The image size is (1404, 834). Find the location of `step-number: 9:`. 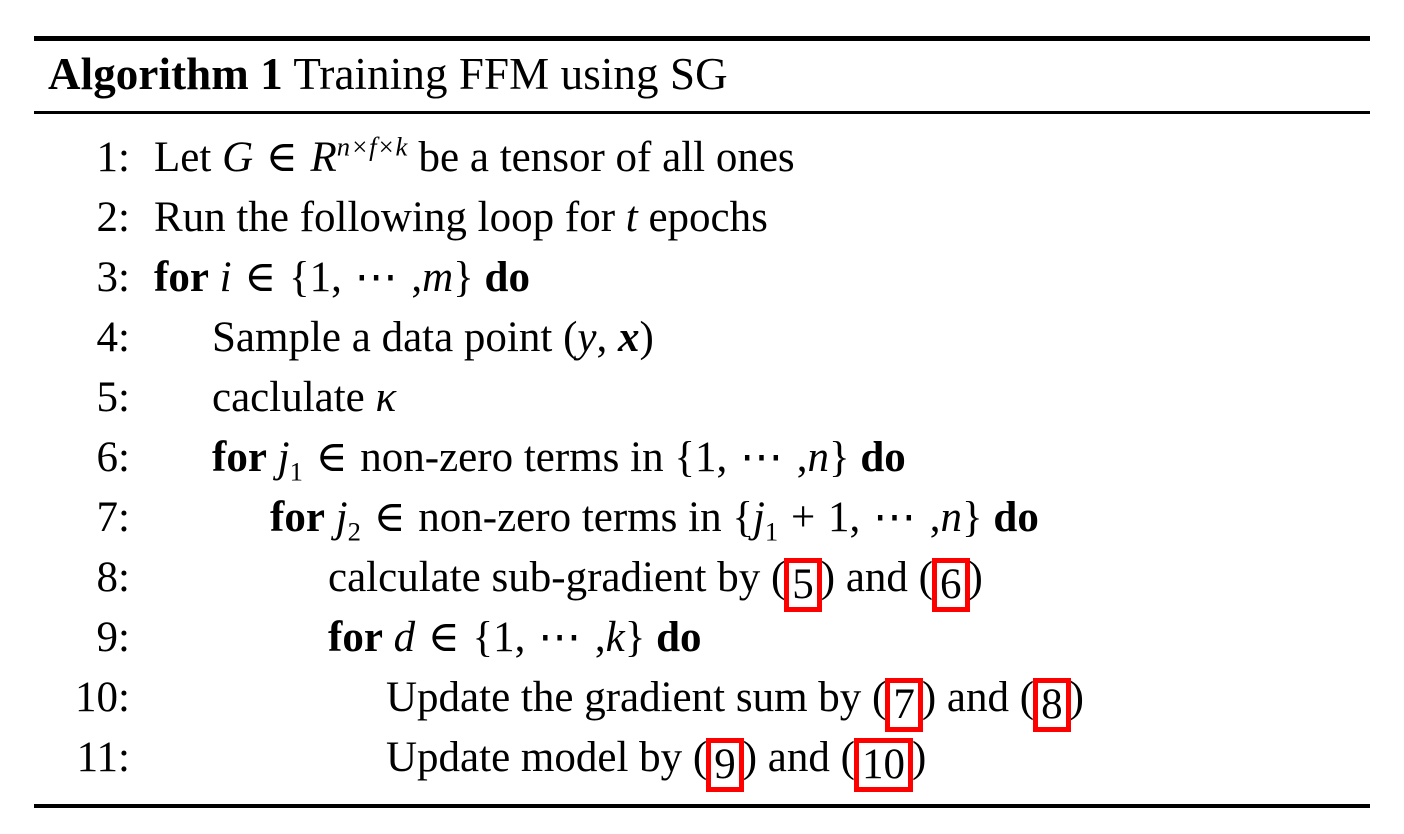

step-number: 9: is located at coordinates (113, 637).